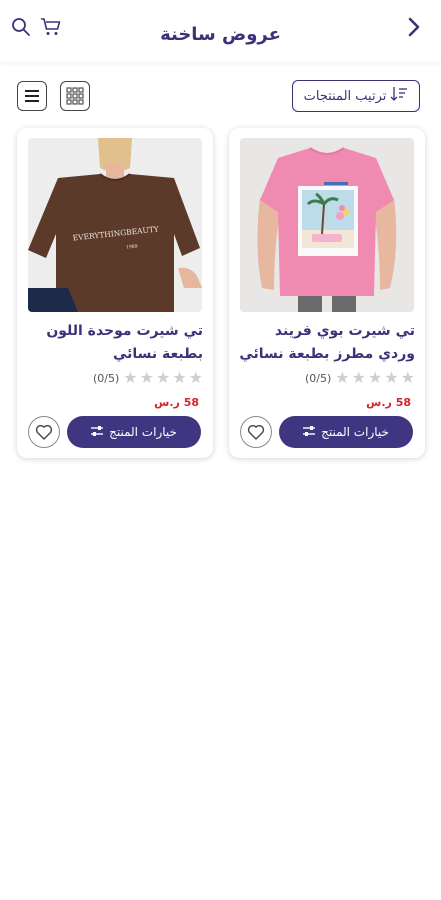 This screenshot has height=900, width=441. I want to click on svg-text: 1989, so click(132, 246).